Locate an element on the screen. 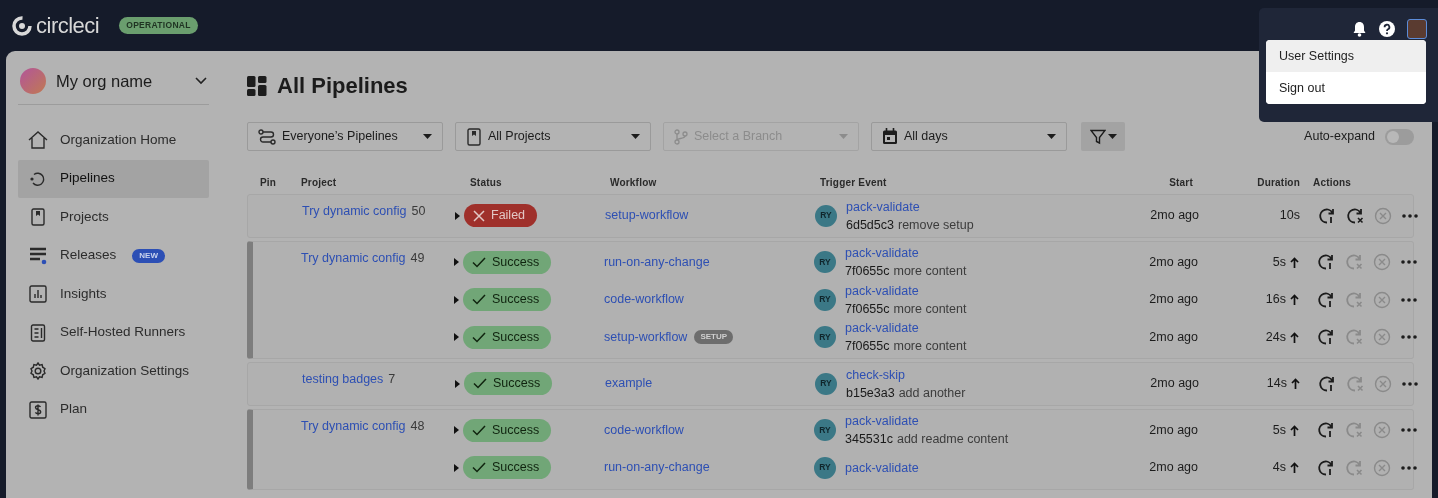  filter-dropdown: All days is located at coordinates (969, 136).